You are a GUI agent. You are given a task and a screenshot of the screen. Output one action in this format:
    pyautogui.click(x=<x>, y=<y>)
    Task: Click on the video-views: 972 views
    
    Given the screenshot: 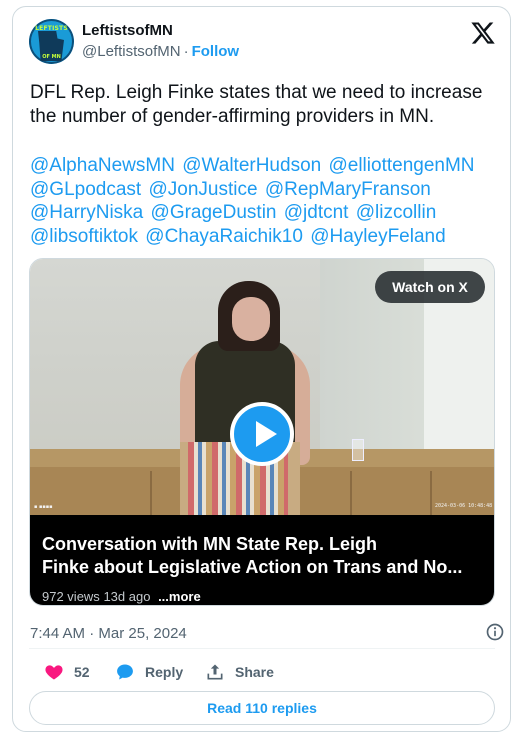 What is the action you would take?
    pyautogui.click(x=71, y=596)
    